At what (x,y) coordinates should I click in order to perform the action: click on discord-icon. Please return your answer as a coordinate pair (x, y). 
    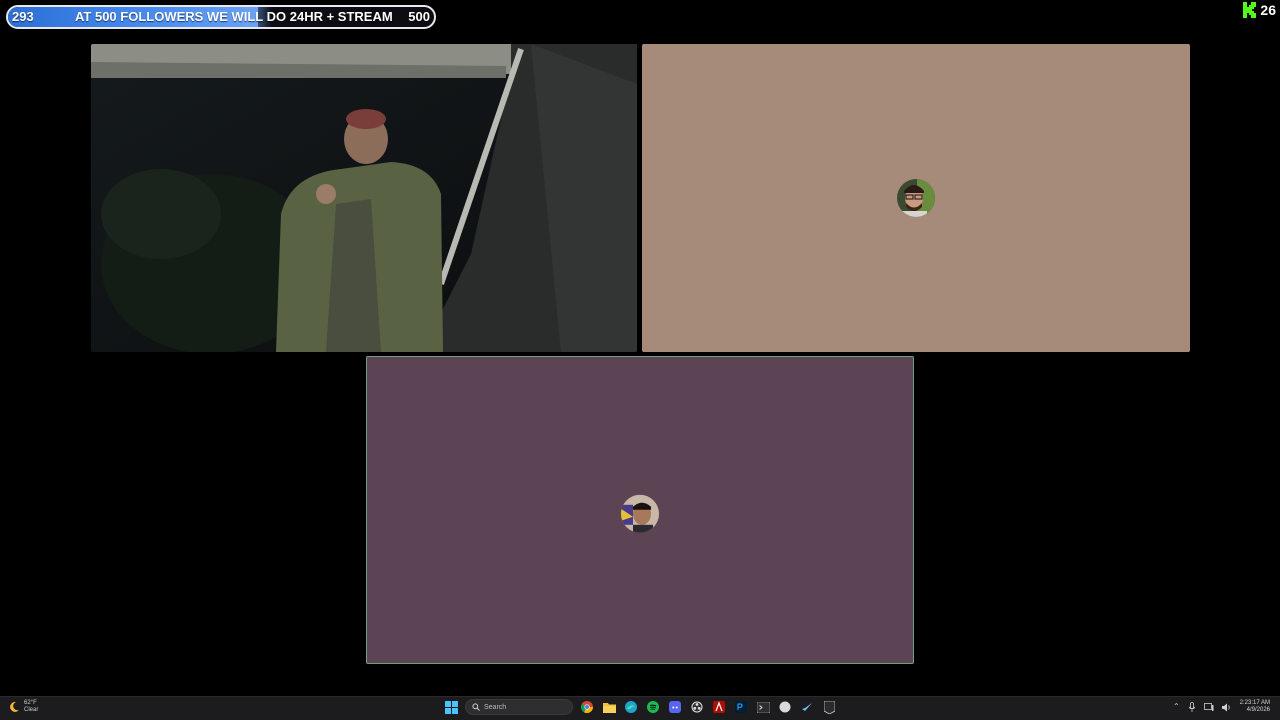
    Looking at the image, I should click on (675, 707).